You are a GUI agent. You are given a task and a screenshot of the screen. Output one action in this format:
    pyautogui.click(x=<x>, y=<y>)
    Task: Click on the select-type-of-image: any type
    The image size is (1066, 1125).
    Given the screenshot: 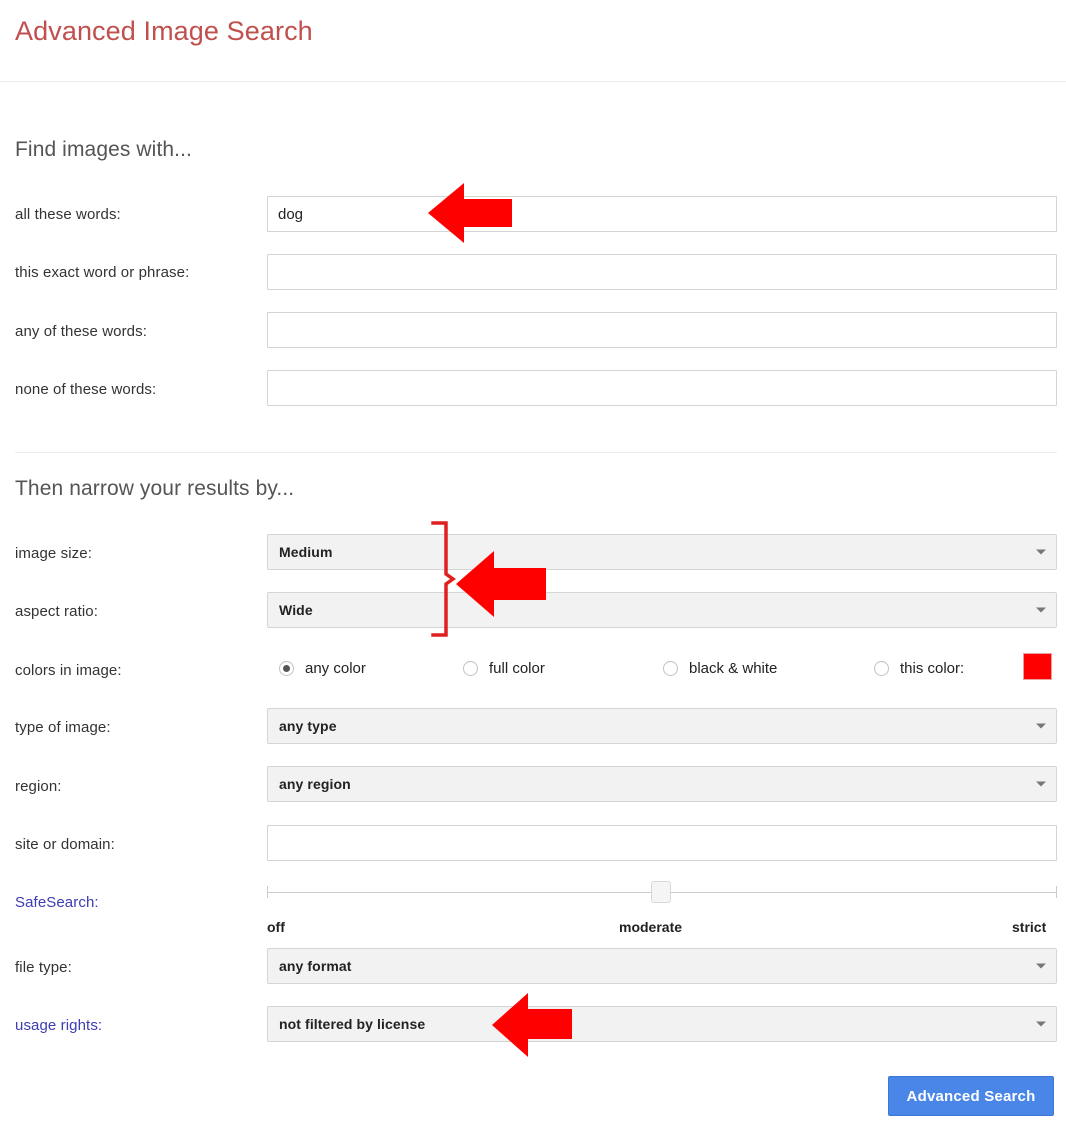 What is the action you would take?
    pyautogui.click(x=662, y=726)
    